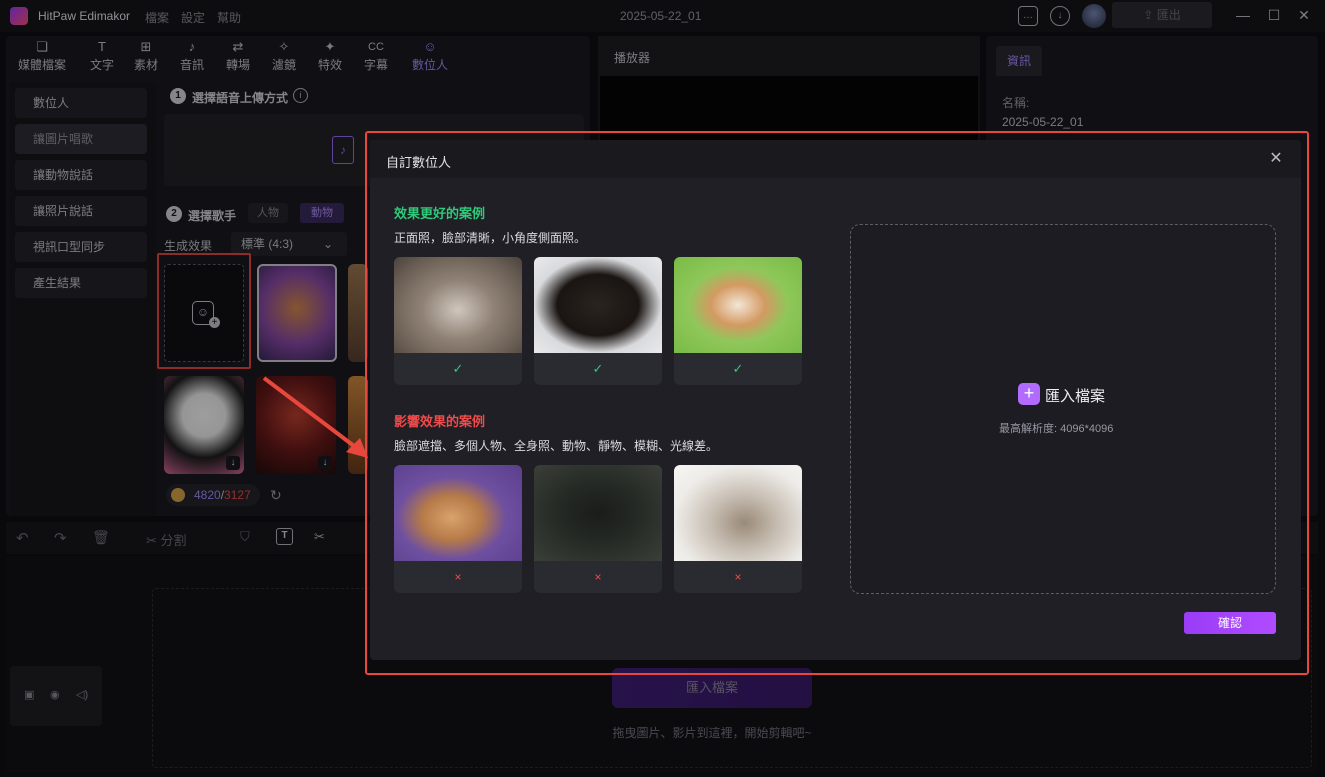 Image resolution: width=1325 pixels, height=777 pixels. What do you see at coordinates (315, 417) in the screenshot?
I see `annotation-arrow` at bounding box center [315, 417].